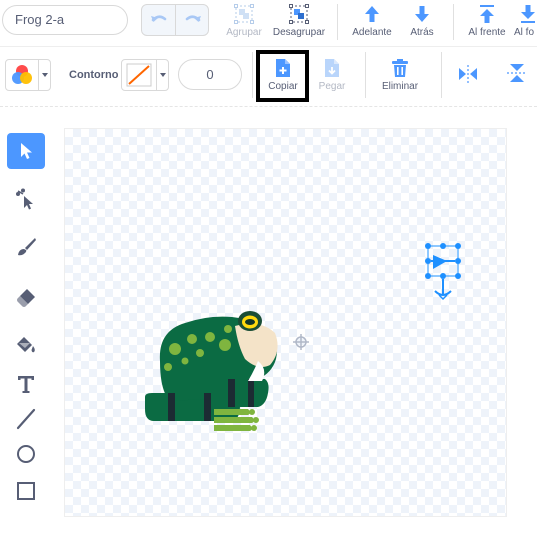 The width and height of the screenshot is (537, 535). What do you see at coordinates (139, 75) in the screenshot?
I see `no-outline-icon` at bounding box center [139, 75].